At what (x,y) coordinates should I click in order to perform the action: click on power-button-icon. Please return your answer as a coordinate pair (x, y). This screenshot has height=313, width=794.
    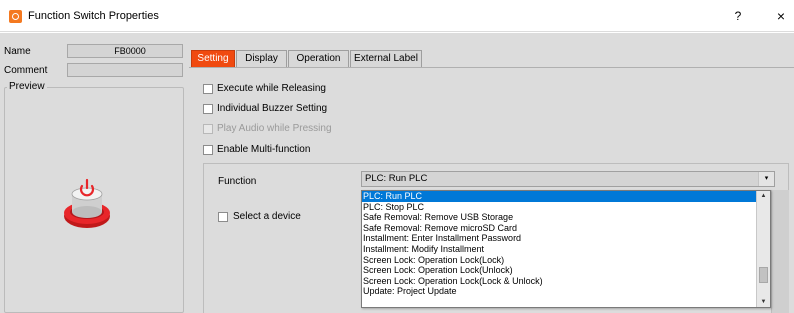
    Looking at the image, I should click on (87, 203).